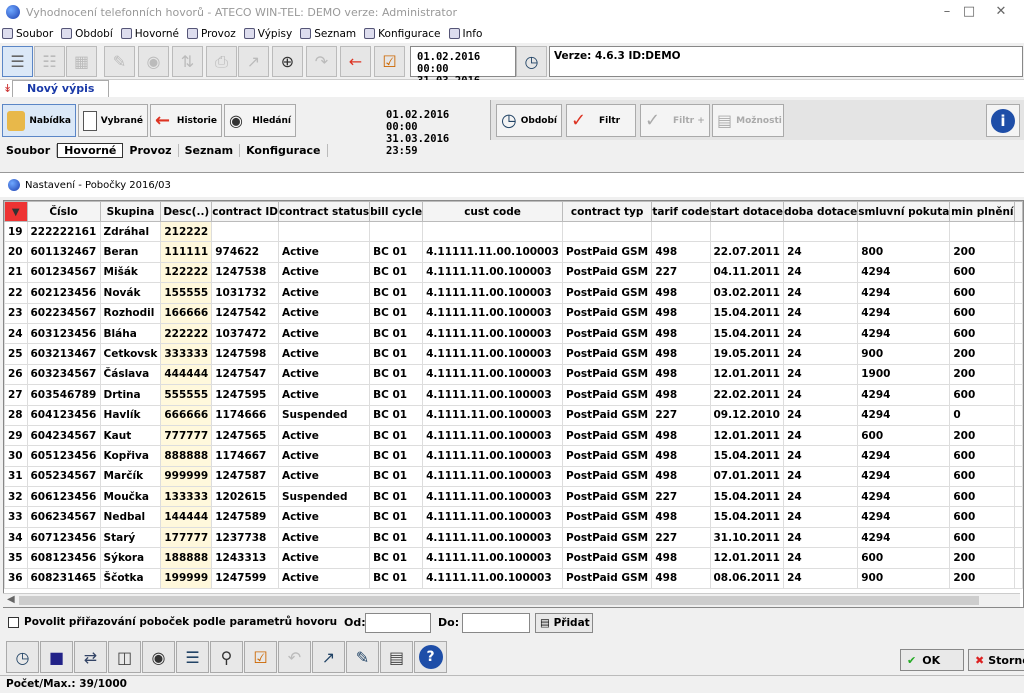 The width and height of the screenshot is (1024, 693). I want to click on table-cell: 603546789, so click(63, 395).